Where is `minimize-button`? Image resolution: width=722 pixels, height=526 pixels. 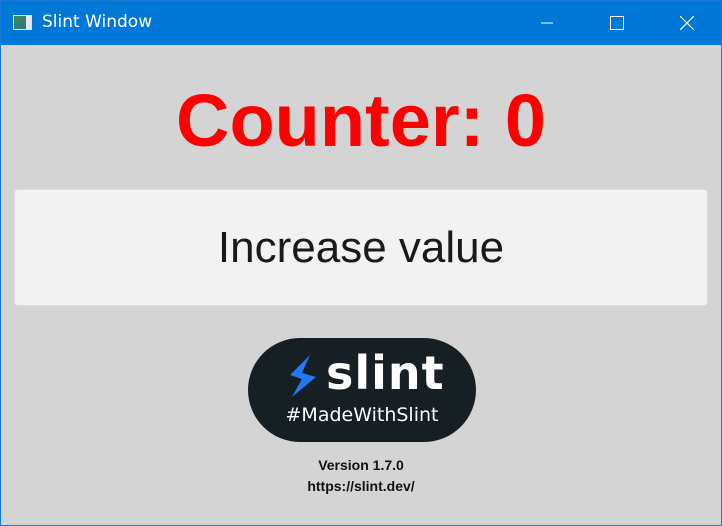
minimize-button is located at coordinates (547, 23).